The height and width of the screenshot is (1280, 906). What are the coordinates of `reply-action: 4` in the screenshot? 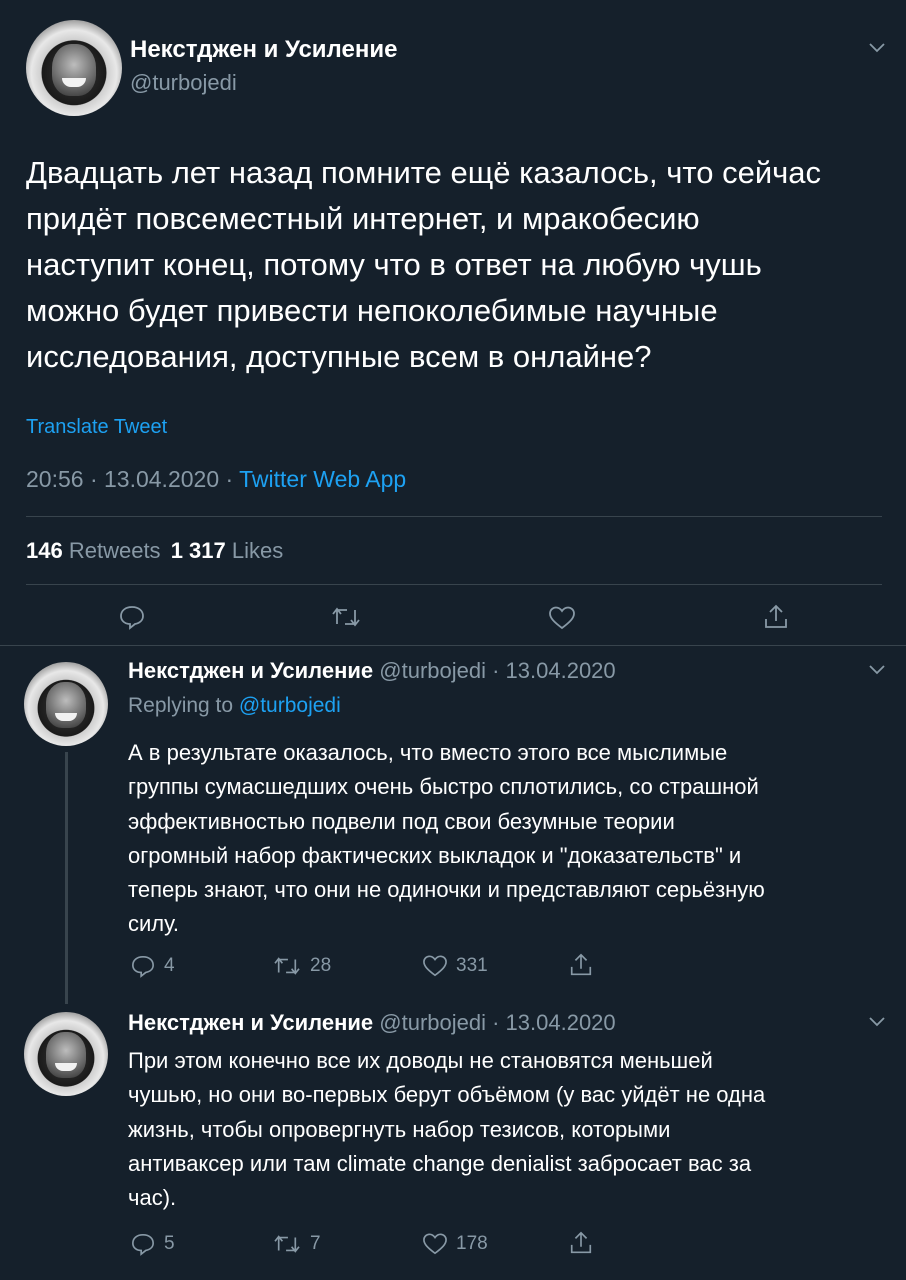 It's located at (152, 966).